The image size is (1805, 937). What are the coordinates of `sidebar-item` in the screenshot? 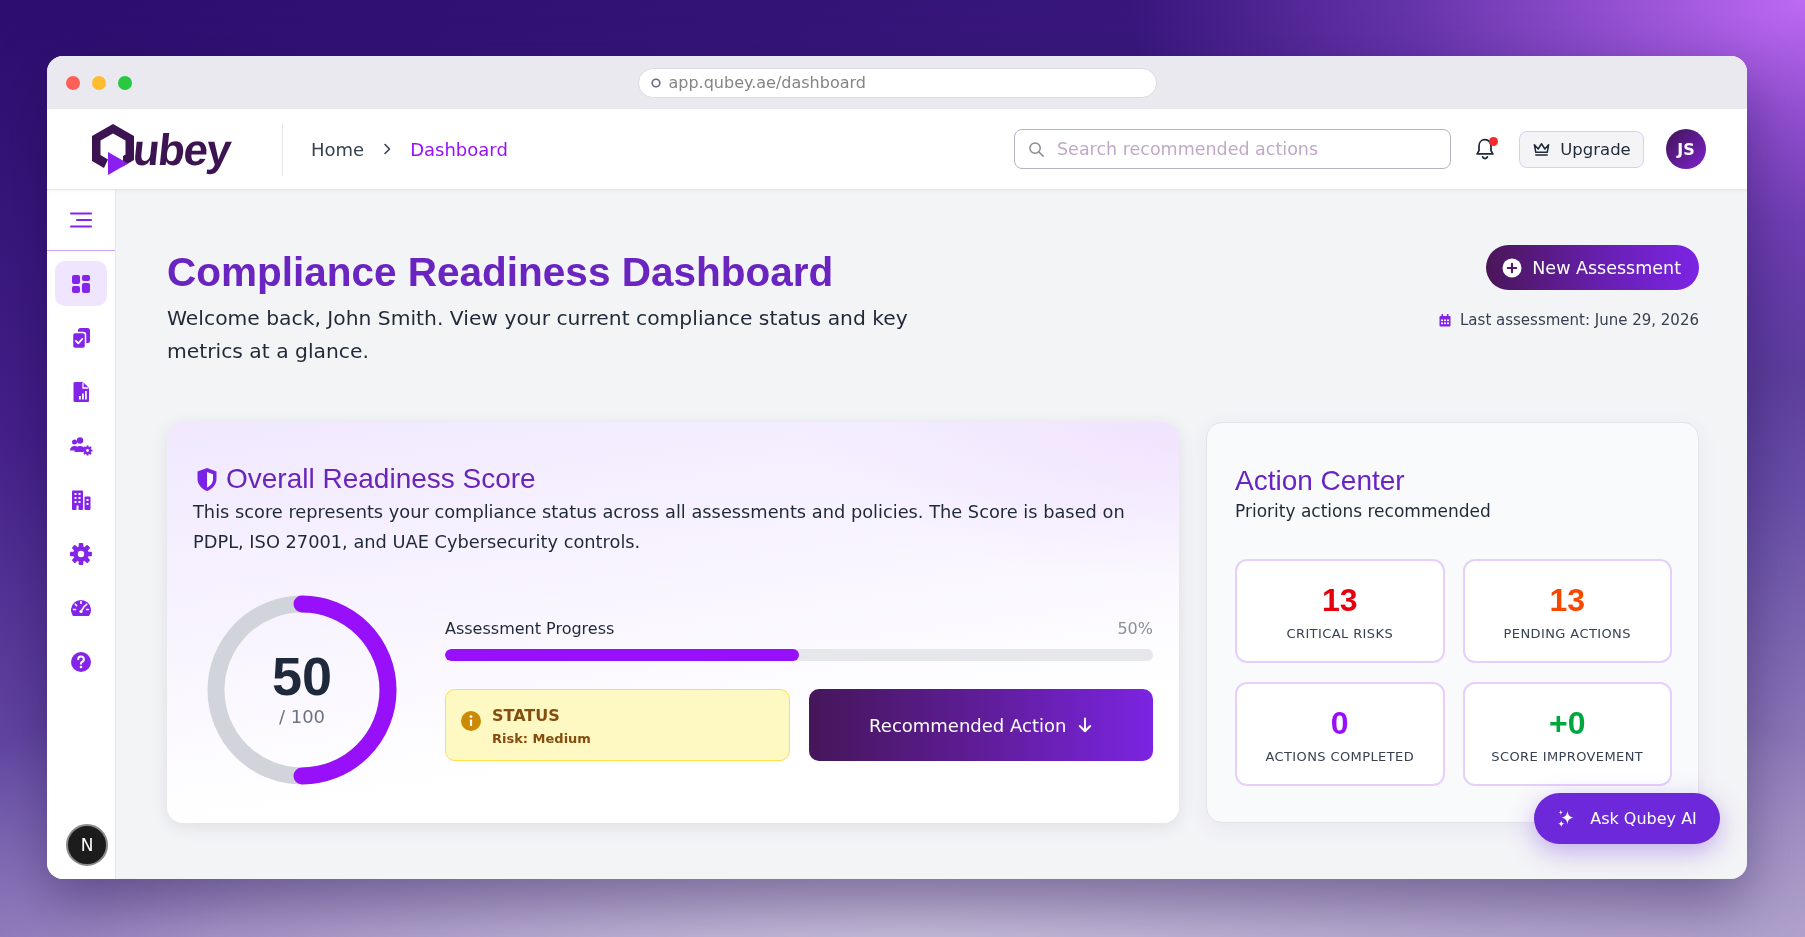 It's located at (81, 283).